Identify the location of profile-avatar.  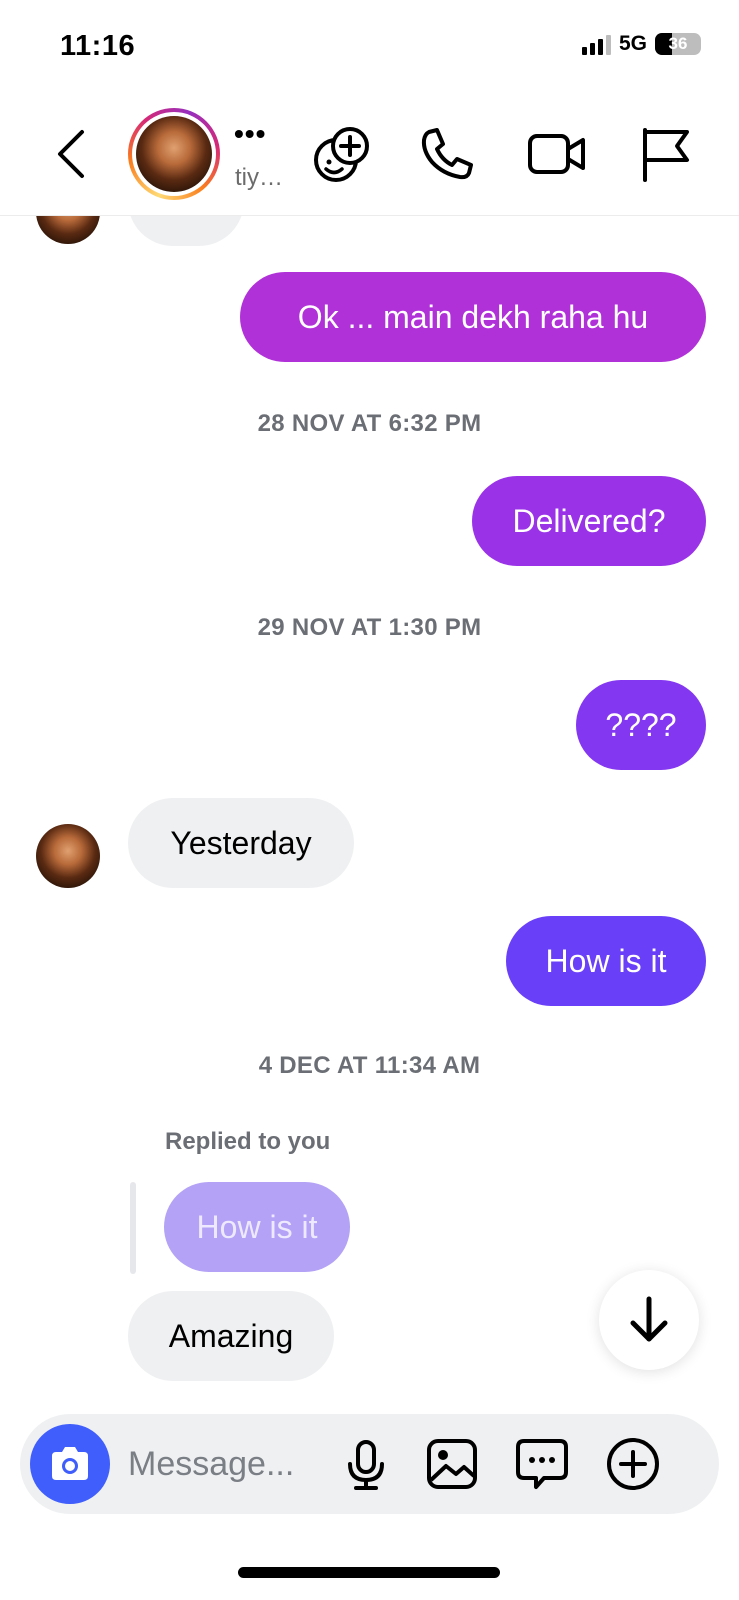
(174, 154).